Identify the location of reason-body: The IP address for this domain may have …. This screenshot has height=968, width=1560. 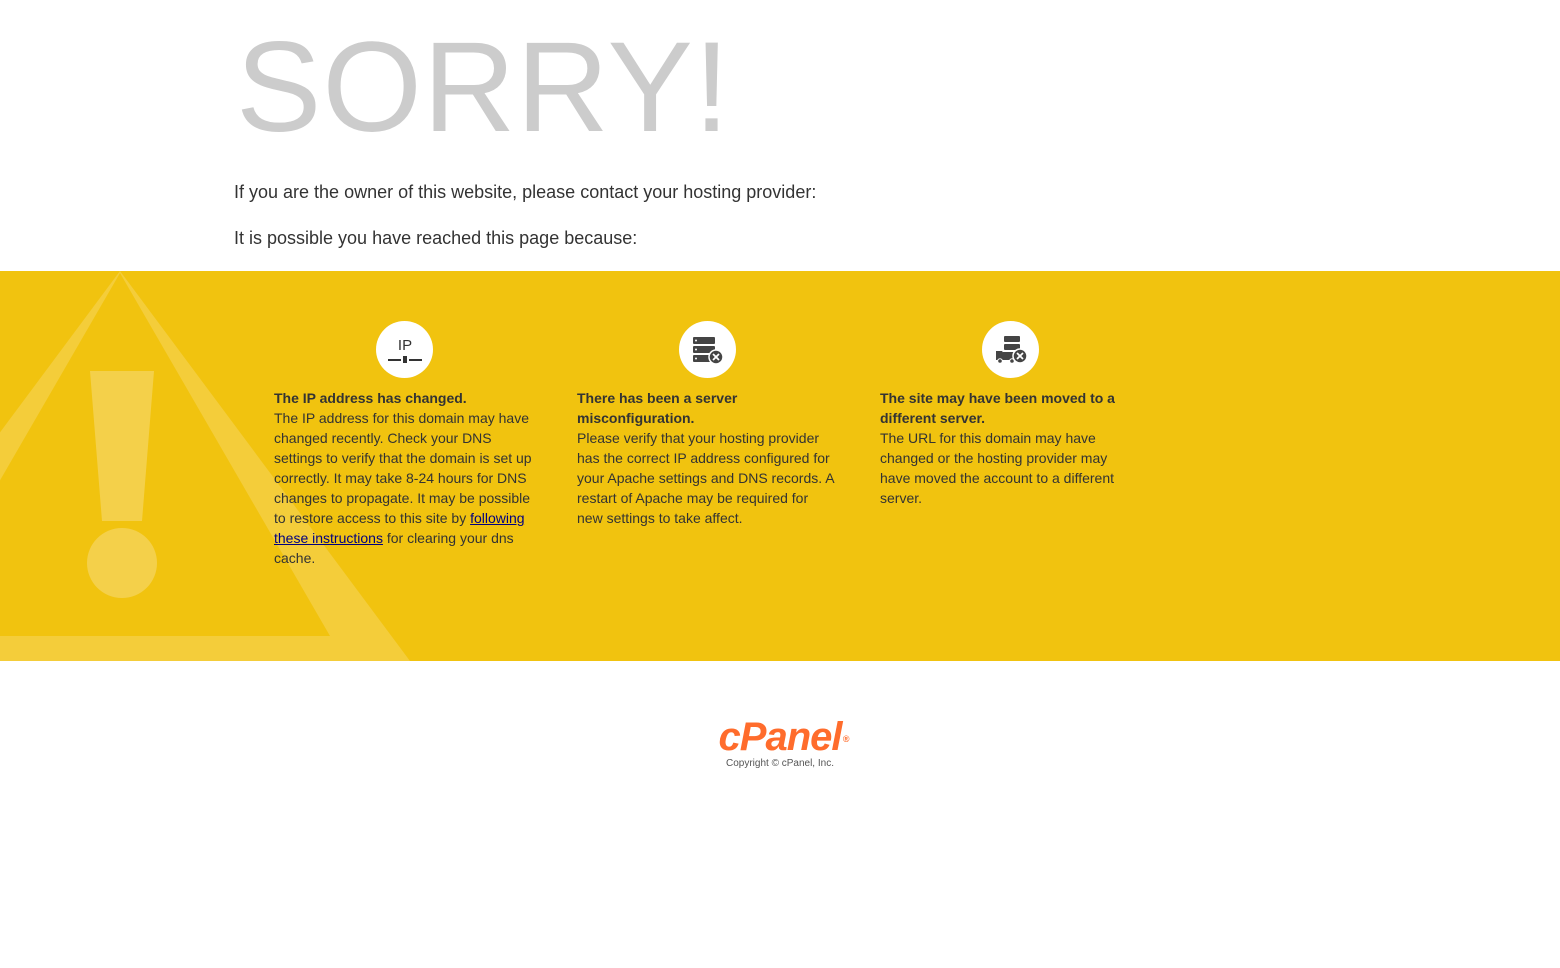
(403, 468).